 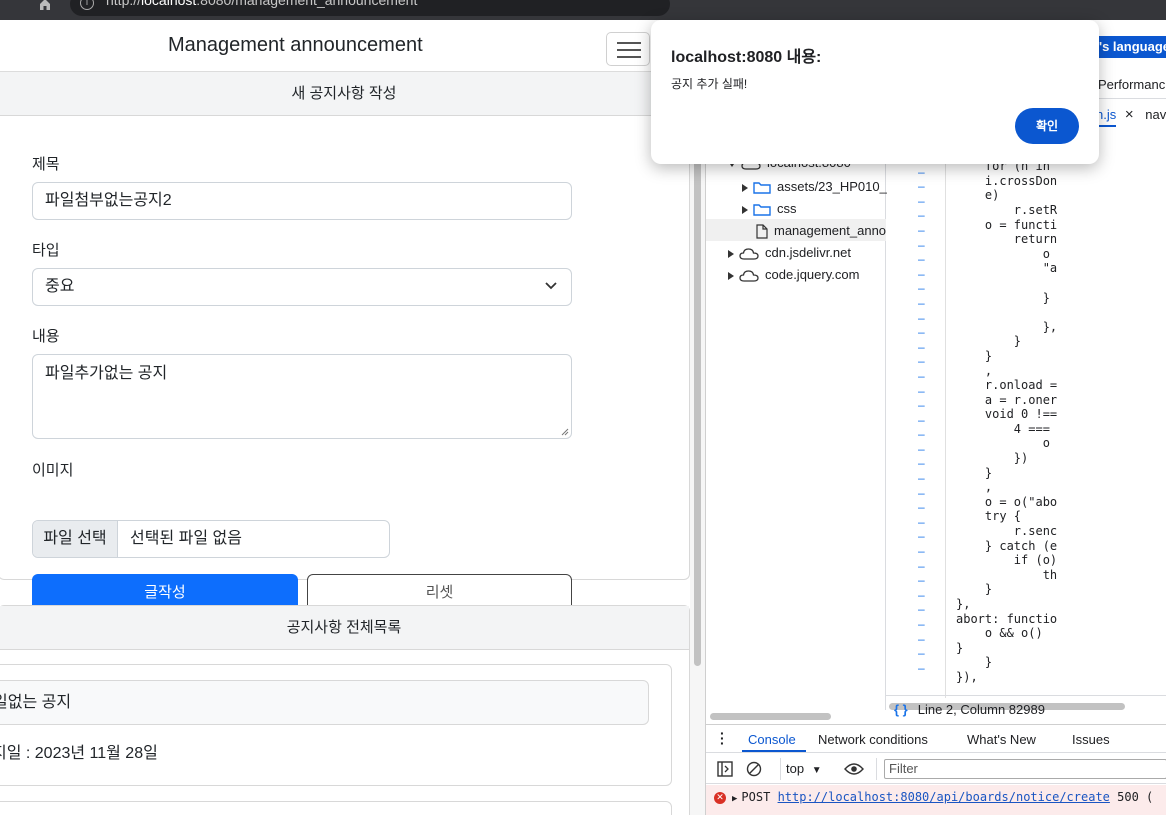 I want to click on home-icon, so click(x=45, y=5).